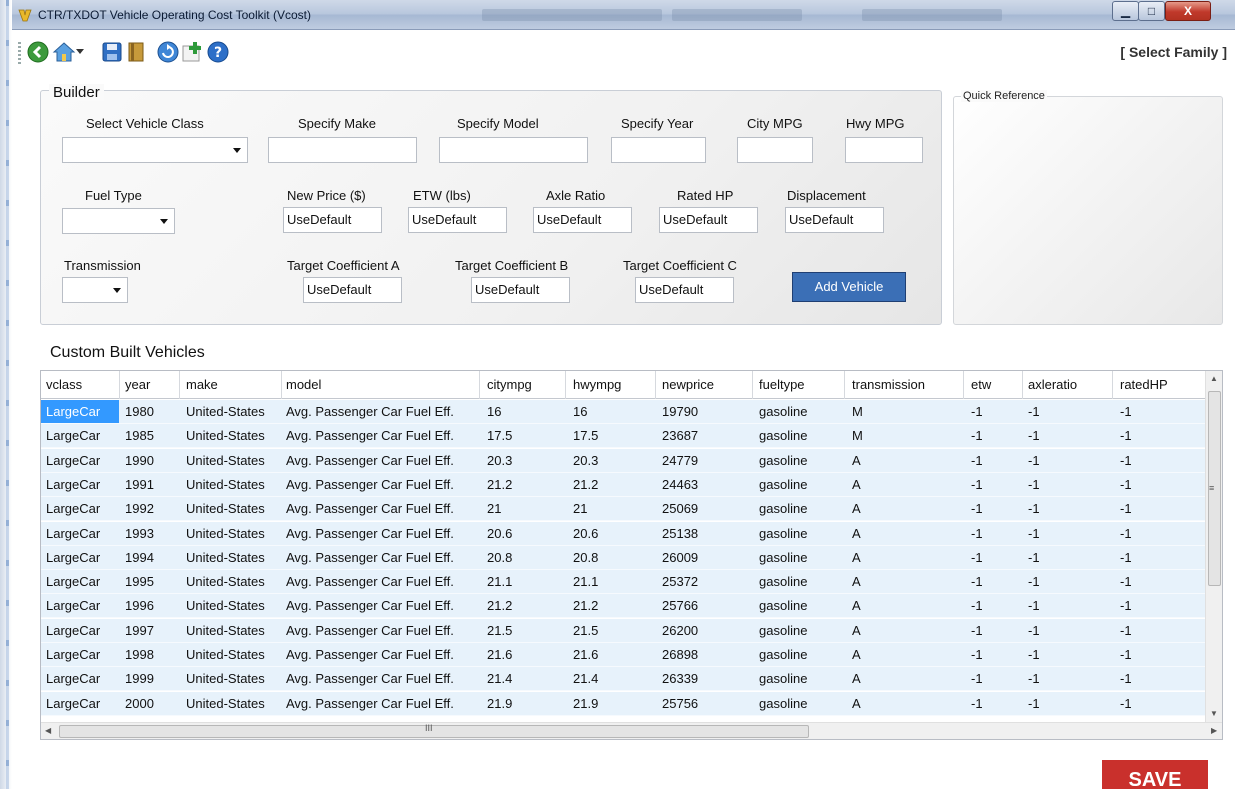 This screenshot has height=789, width=1235. What do you see at coordinates (1144, 384) in the screenshot?
I see `column-header-ratedhp: ratedHP` at bounding box center [1144, 384].